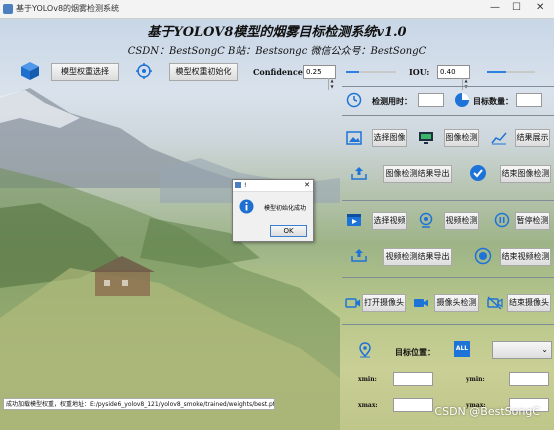 The width and height of the screenshot is (554, 430). Describe the element at coordinates (495, 7) in the screenshot. I see `minimize-button: —` at that location.